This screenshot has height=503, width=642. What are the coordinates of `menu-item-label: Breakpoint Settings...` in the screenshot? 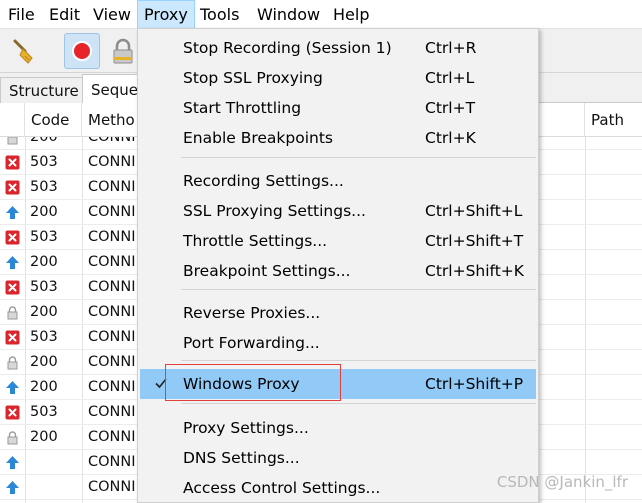 It's located at (267, 271).